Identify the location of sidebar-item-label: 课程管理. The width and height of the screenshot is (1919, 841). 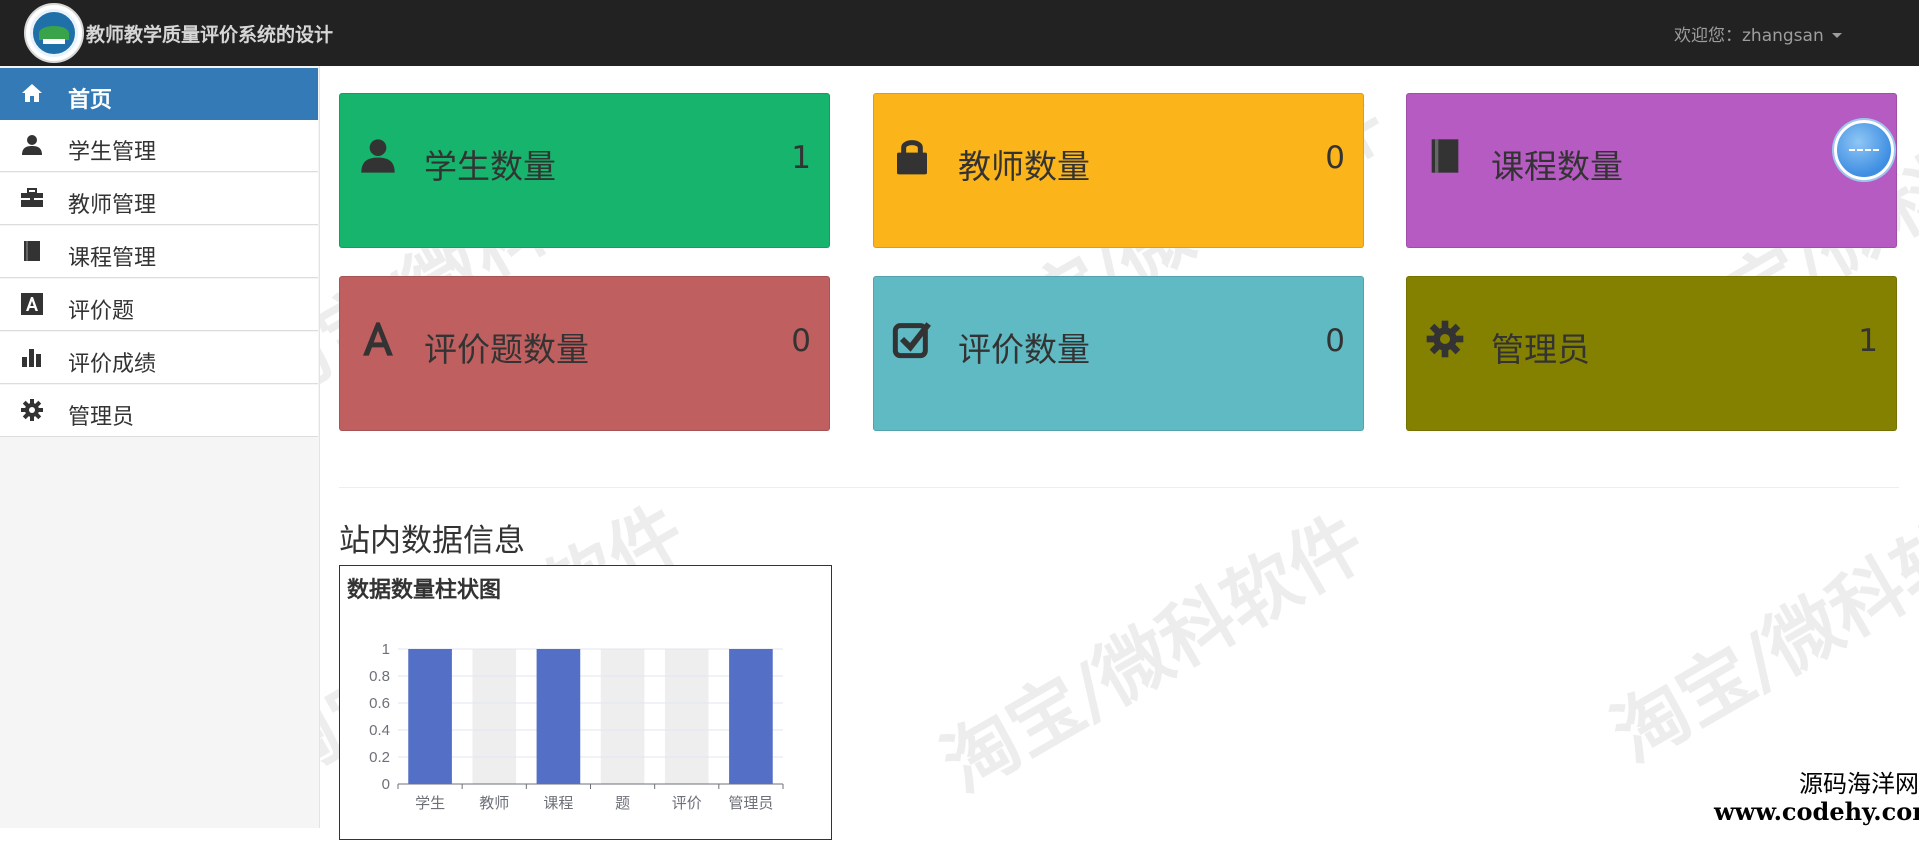
(112, 258).